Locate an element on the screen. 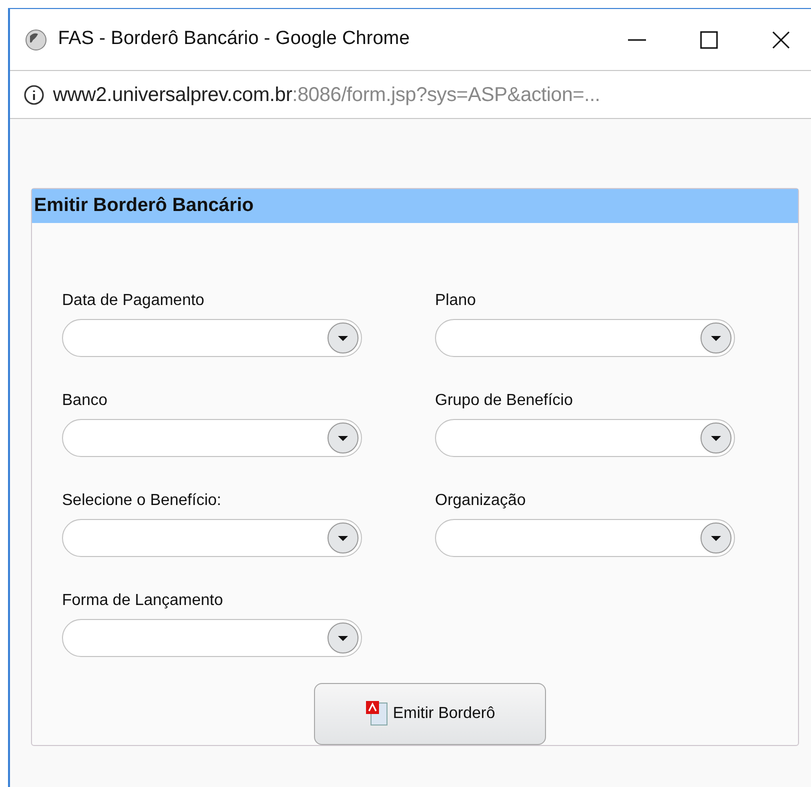  close-icon is located at coordinates (781, 40).